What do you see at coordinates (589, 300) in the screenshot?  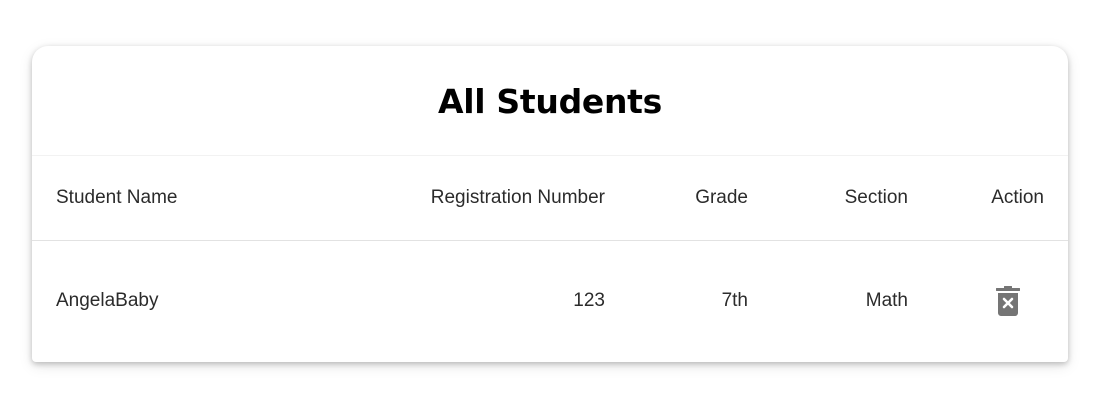 I see `cell-registration-number: 123` at bounding box center [589, 300].